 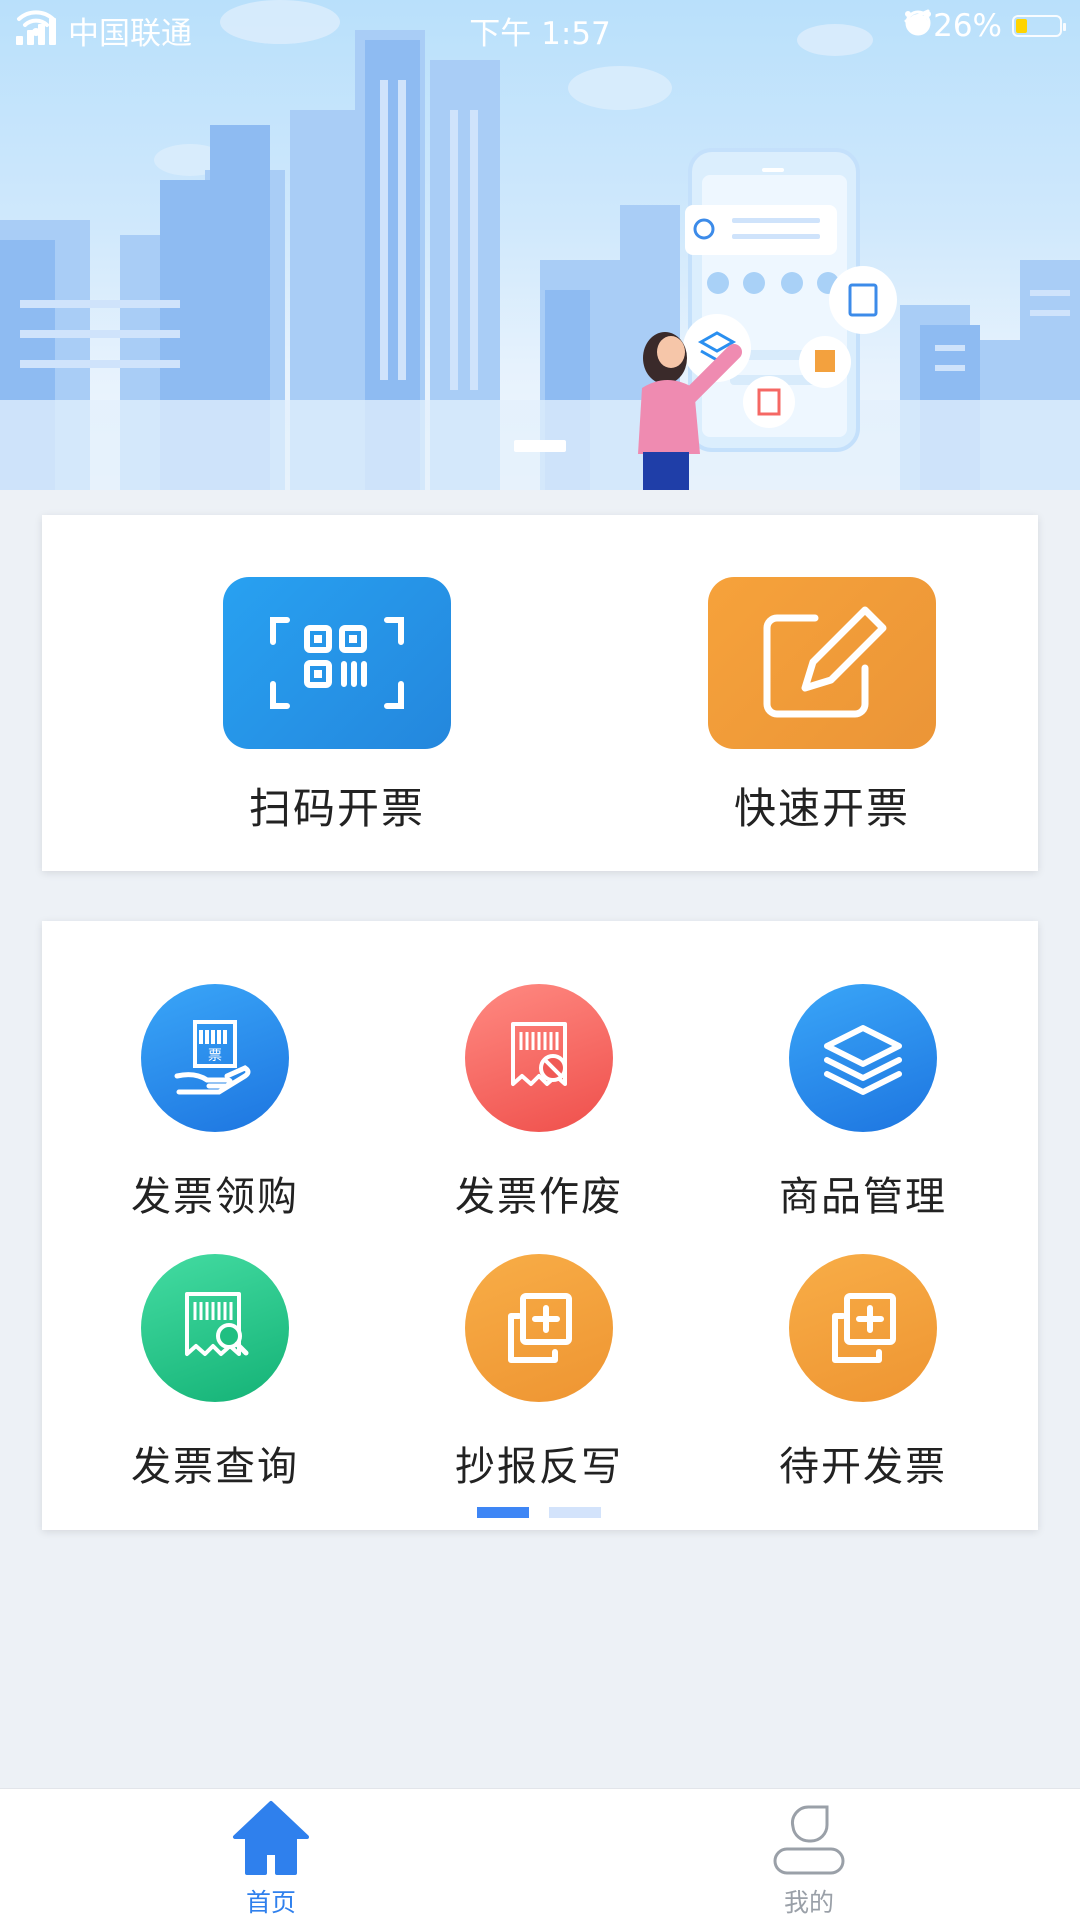 What do you see at coordinates (540, 446) in the screenshot?
I see `banner-page-indicator` at bounding box center [540, 446].